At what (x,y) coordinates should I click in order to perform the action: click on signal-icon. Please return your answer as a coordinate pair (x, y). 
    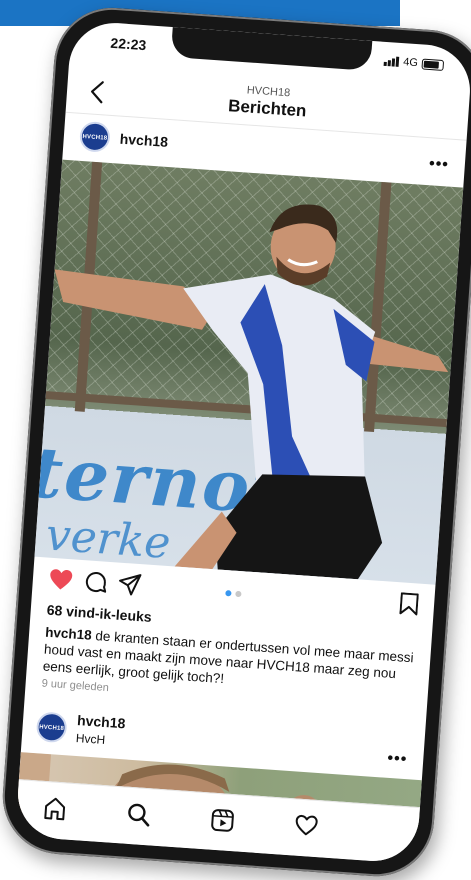
    Looking at the image, I should click on (391, 61).